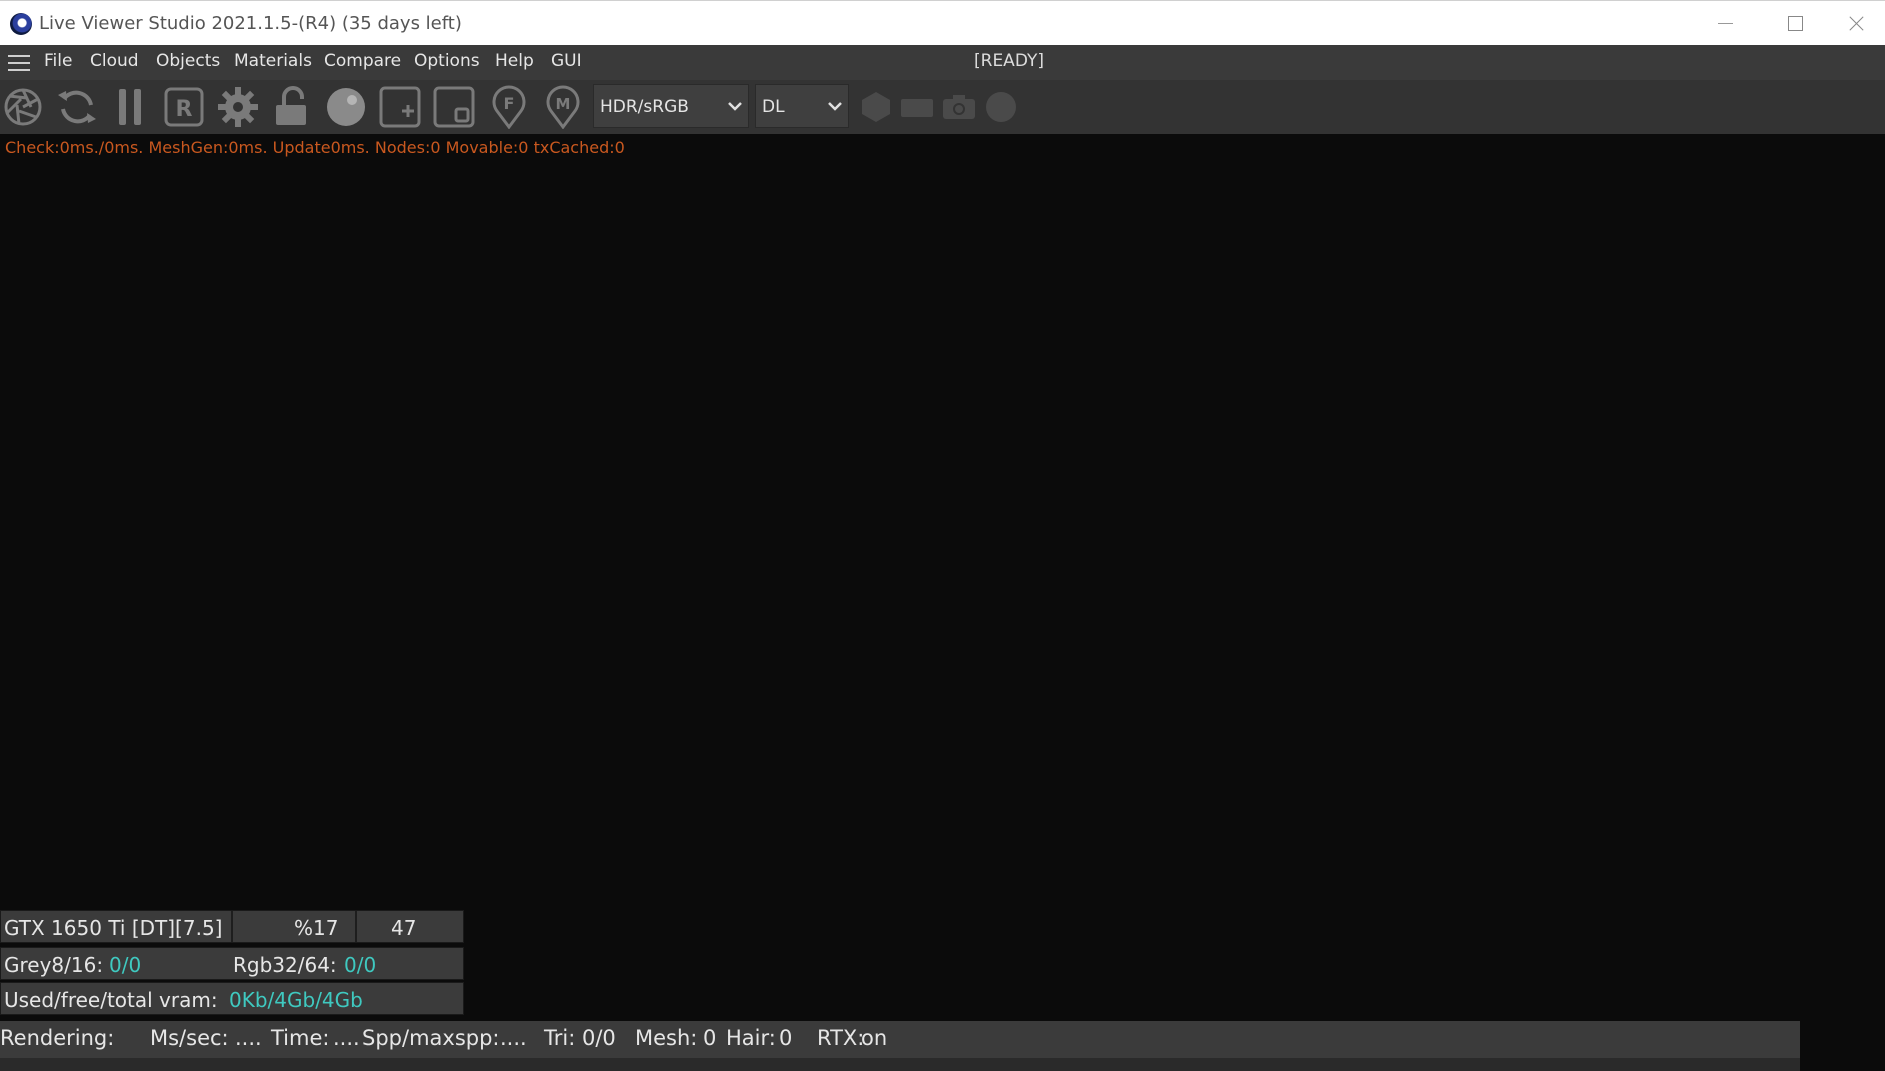  What do you see at coordinates (58, 61) in the screenshot?
I see `menu-file: File` at bounding box center [58, 61].